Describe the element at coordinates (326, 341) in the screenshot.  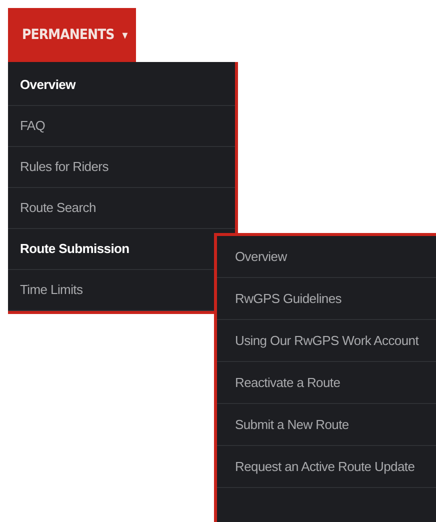
I see `submenu-item: Using Our RwGPS Work Account` at that location.